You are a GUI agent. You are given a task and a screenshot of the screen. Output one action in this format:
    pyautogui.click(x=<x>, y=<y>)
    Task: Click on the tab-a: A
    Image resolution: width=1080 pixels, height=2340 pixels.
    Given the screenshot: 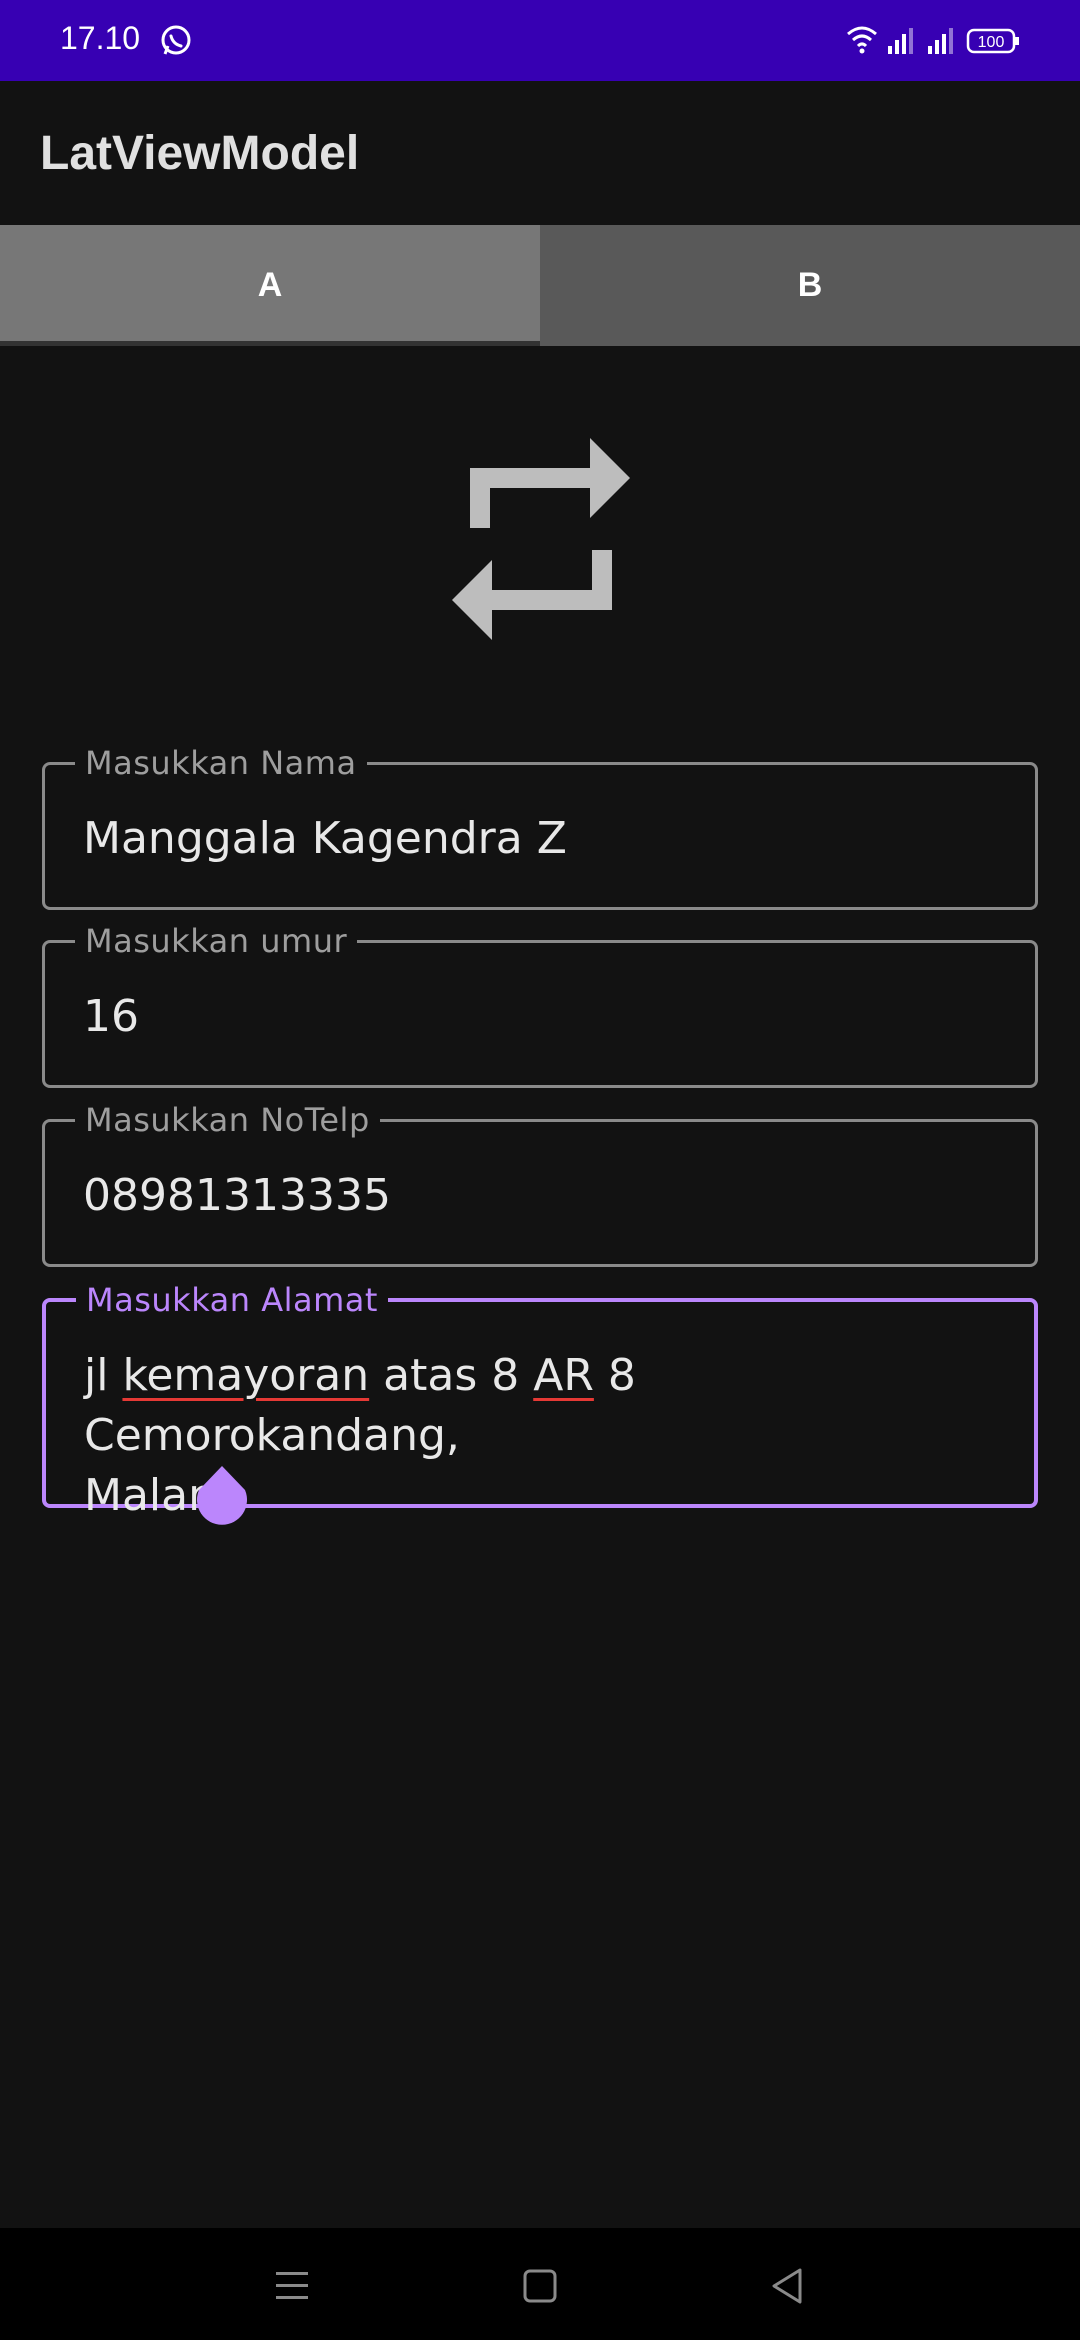 What is the action you would take?
    pyautogui.click(x=270, y=285)
    